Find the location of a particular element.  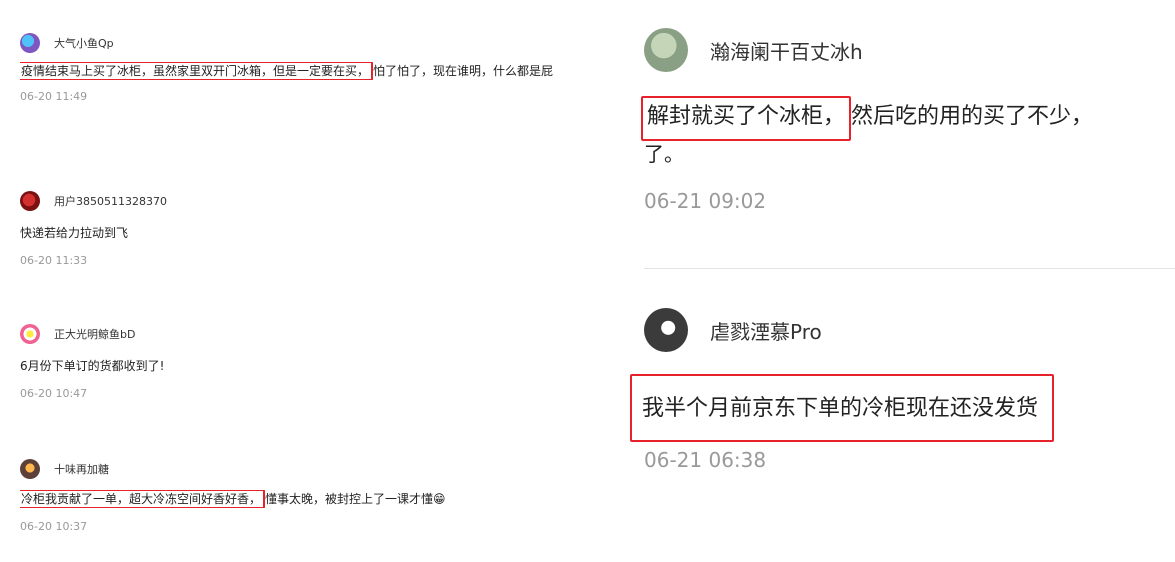

comment-header: 虐戮湮慕Pro is located at coordinates (909, 330).